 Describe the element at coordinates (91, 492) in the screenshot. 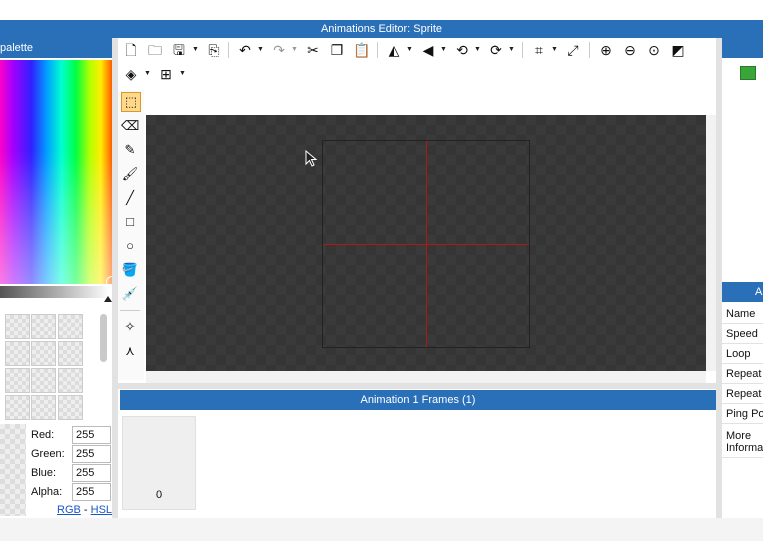

I see `alpha-field: 255` at that location.